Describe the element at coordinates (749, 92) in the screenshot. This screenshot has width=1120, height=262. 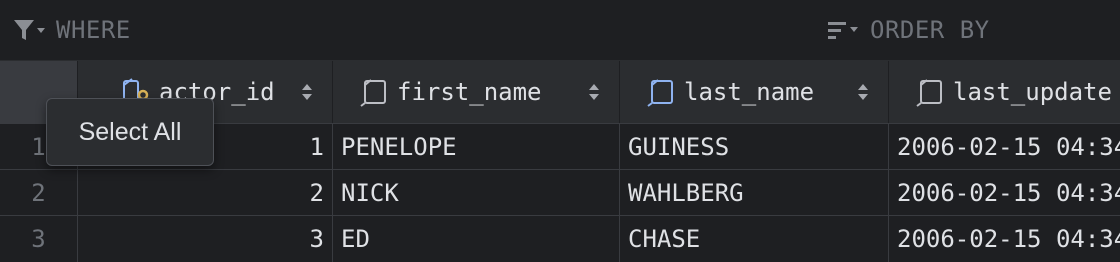
I see `column-name: last_name` at that location.